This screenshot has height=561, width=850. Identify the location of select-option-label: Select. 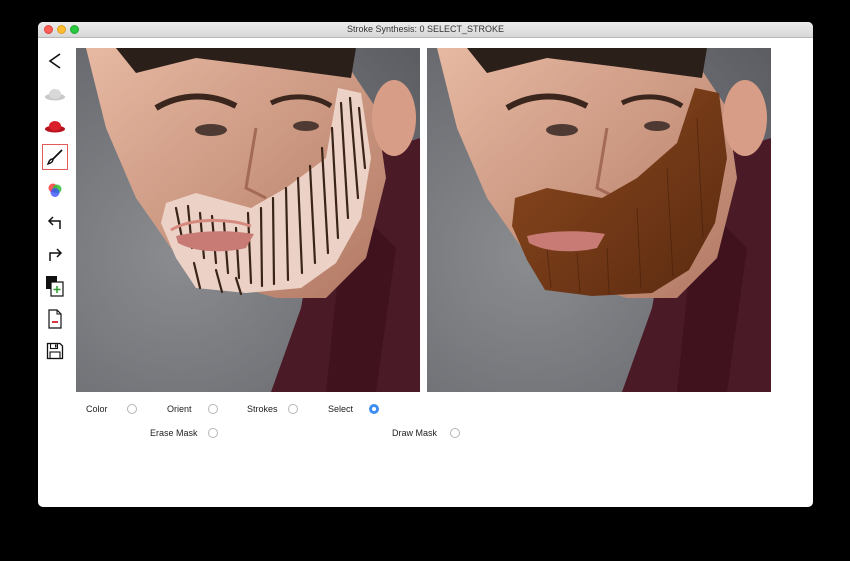
(341, 409).